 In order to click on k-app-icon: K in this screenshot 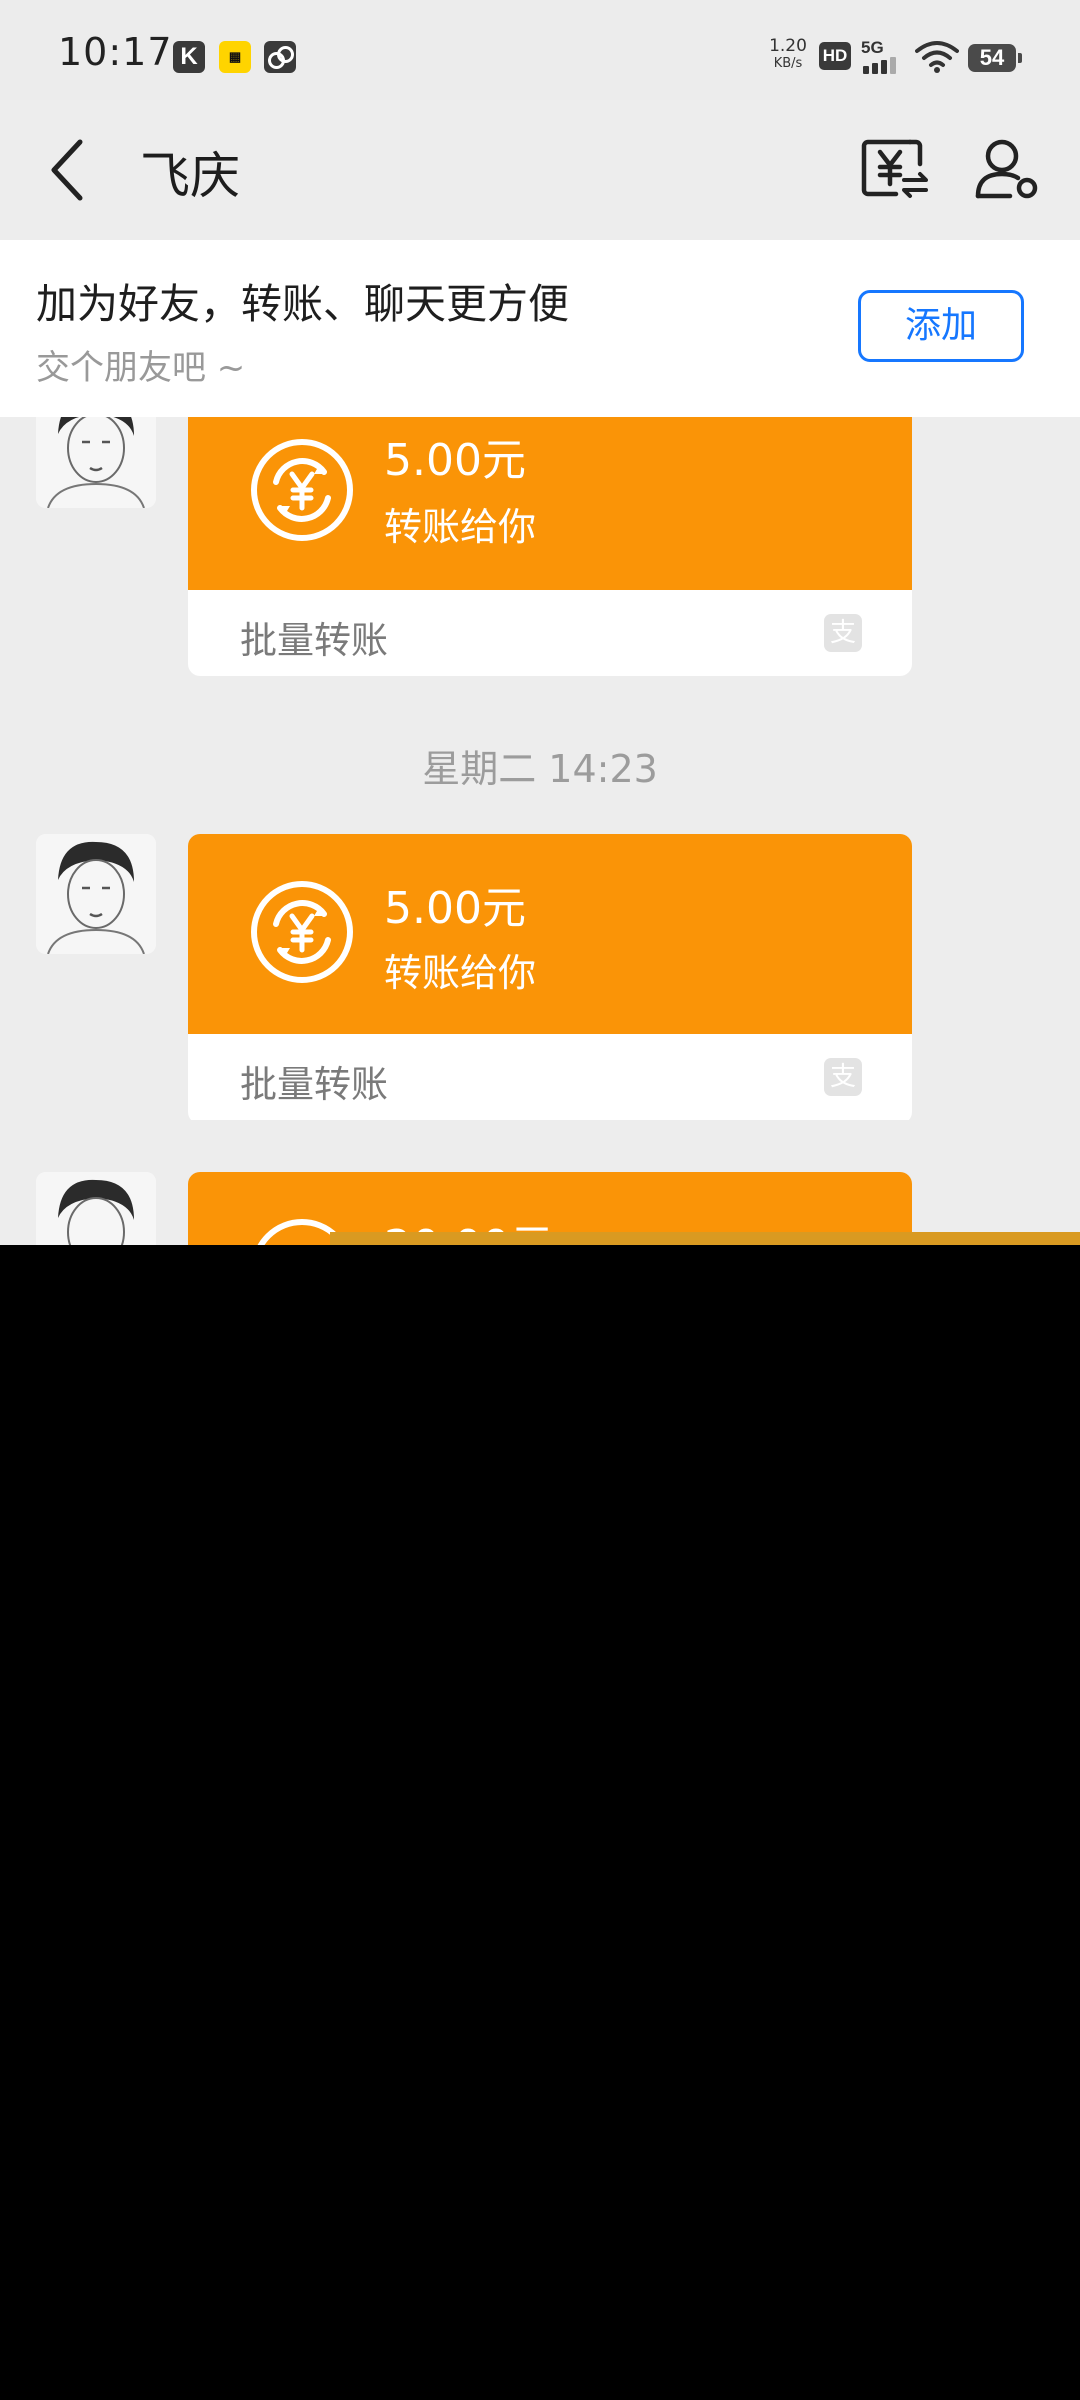, I will do `click(189, 57)`.